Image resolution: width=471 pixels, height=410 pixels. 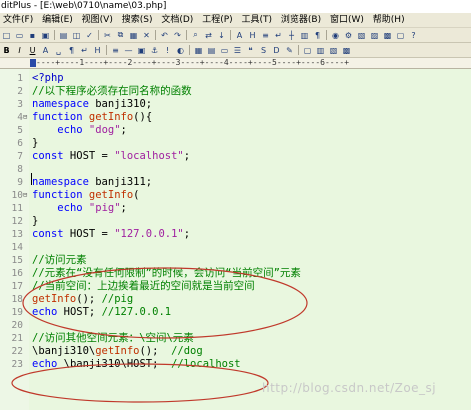 What do you see at coordinates (18, 20) in the screenshot?
I see `menu-file: 文件(F)` at bounding box center [18, 20].